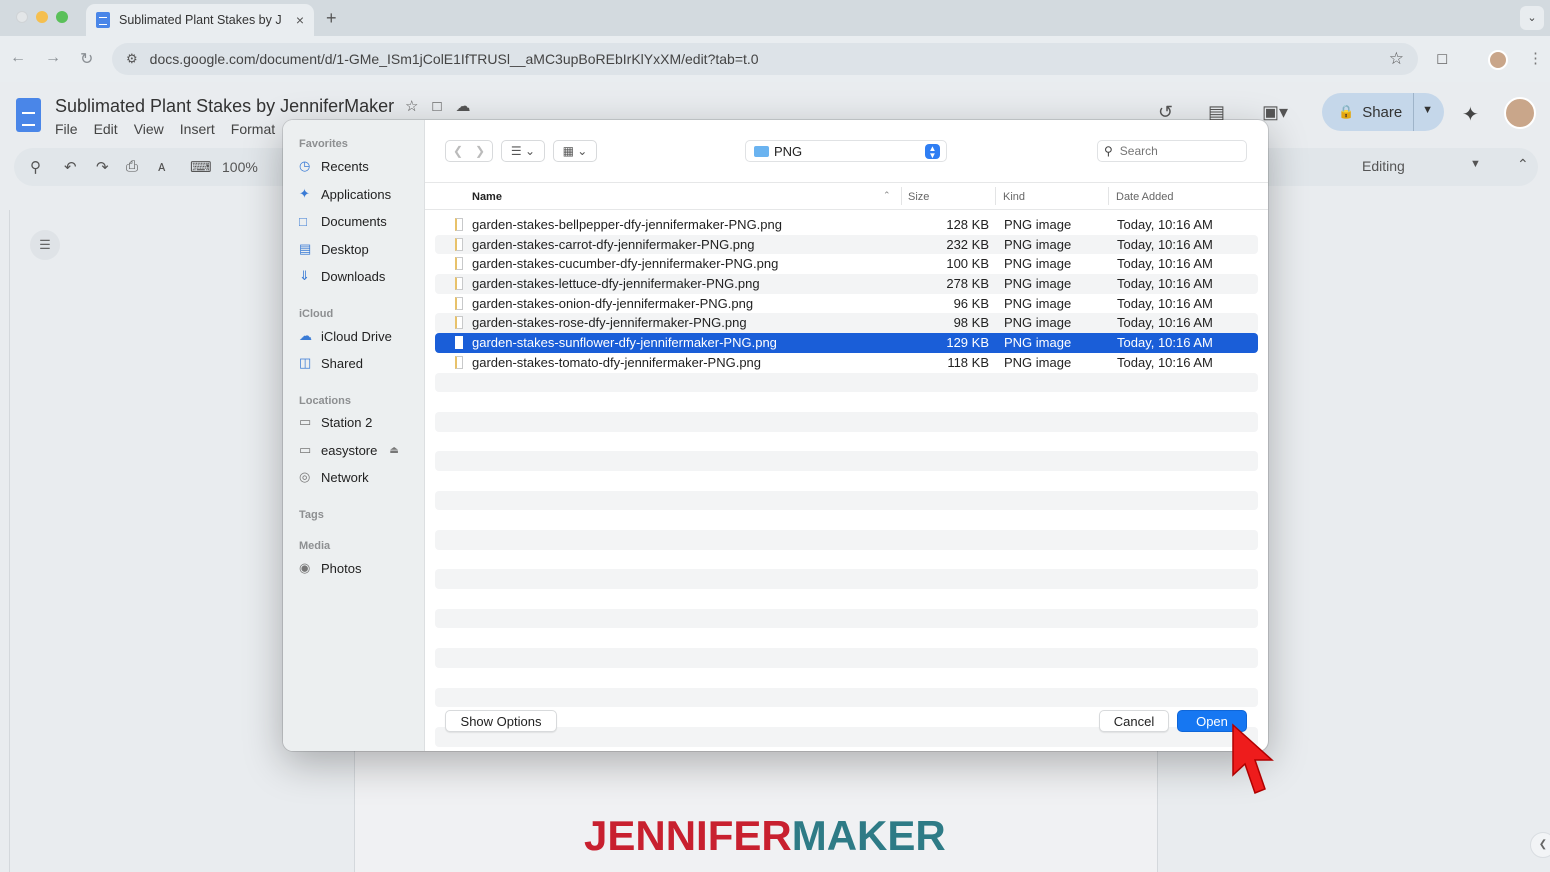  What do you see at coordinates (45, 245) in the screenshot?
I see `document-outline-icon: ☰` at bounding box center [45, 245].